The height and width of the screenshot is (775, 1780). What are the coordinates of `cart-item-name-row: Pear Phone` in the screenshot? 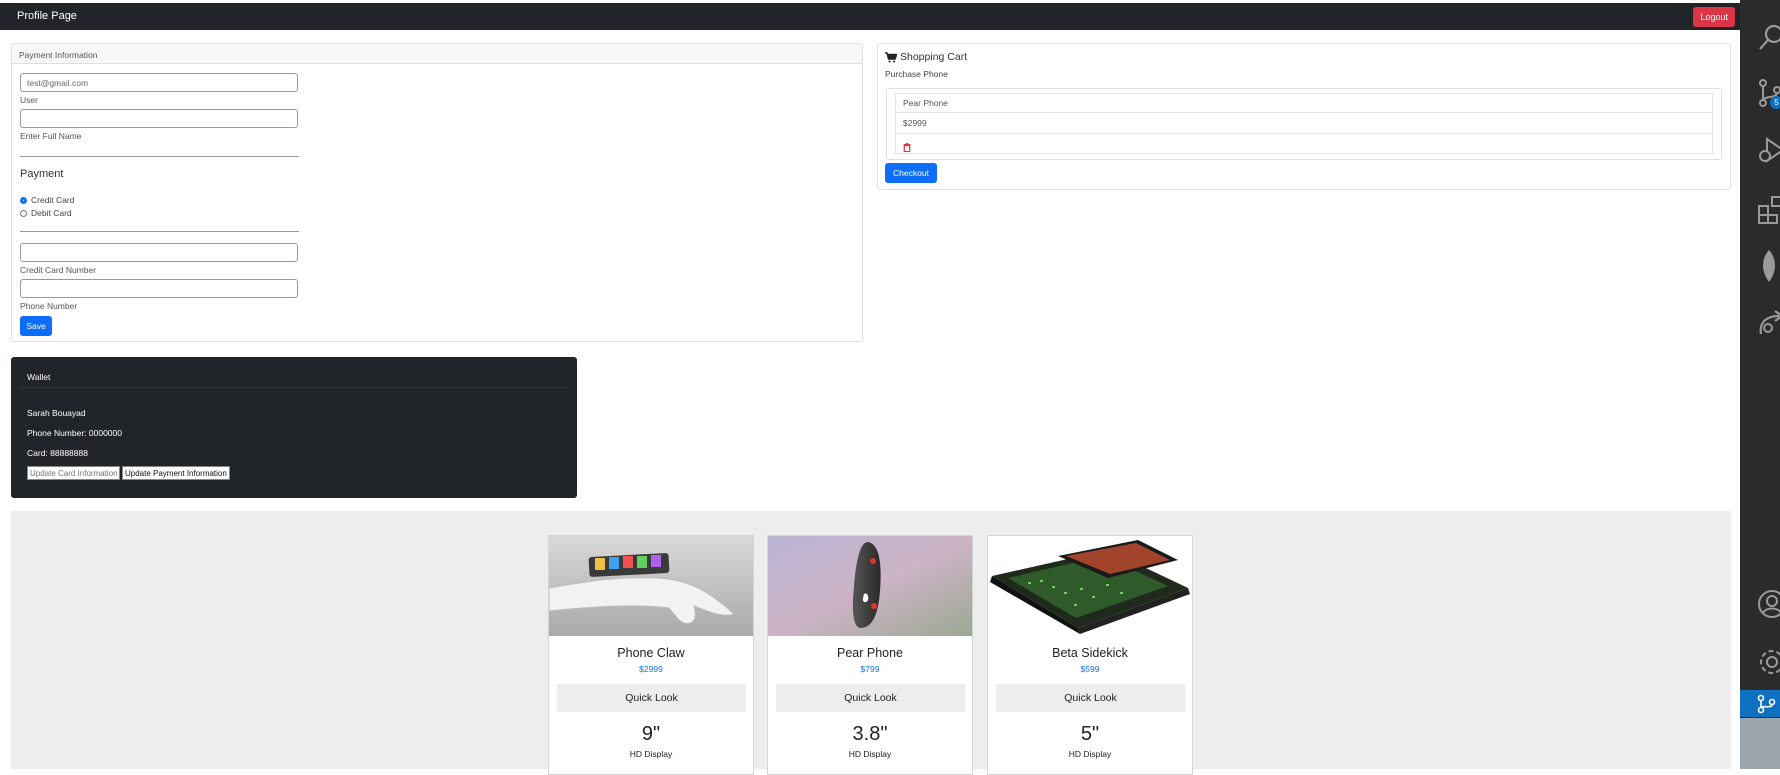 It's located at (1304, 103).